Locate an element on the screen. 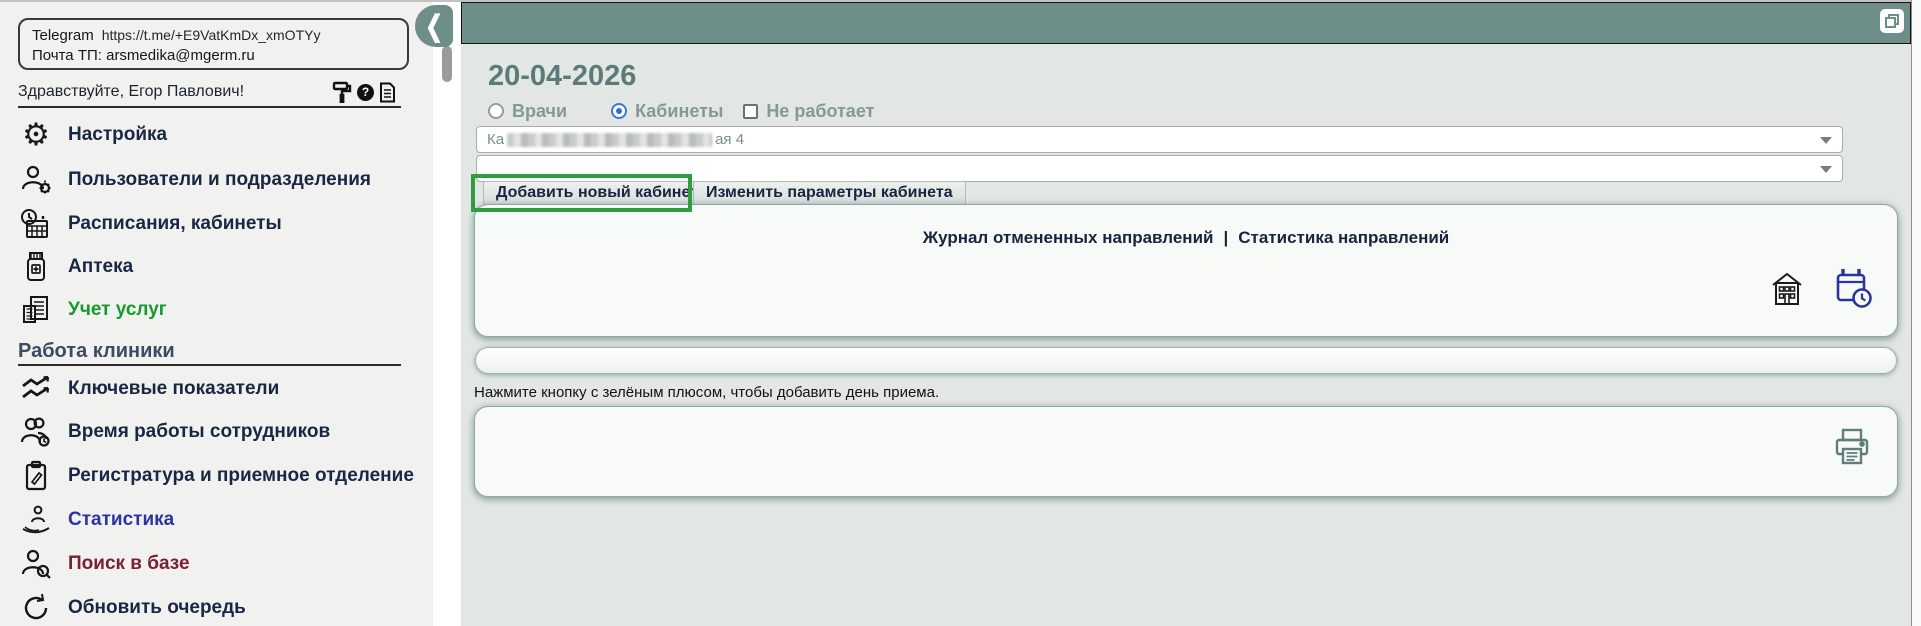 The image size is (1921, 626). telegram-label: Telegram is located at coordinates (63, 35).